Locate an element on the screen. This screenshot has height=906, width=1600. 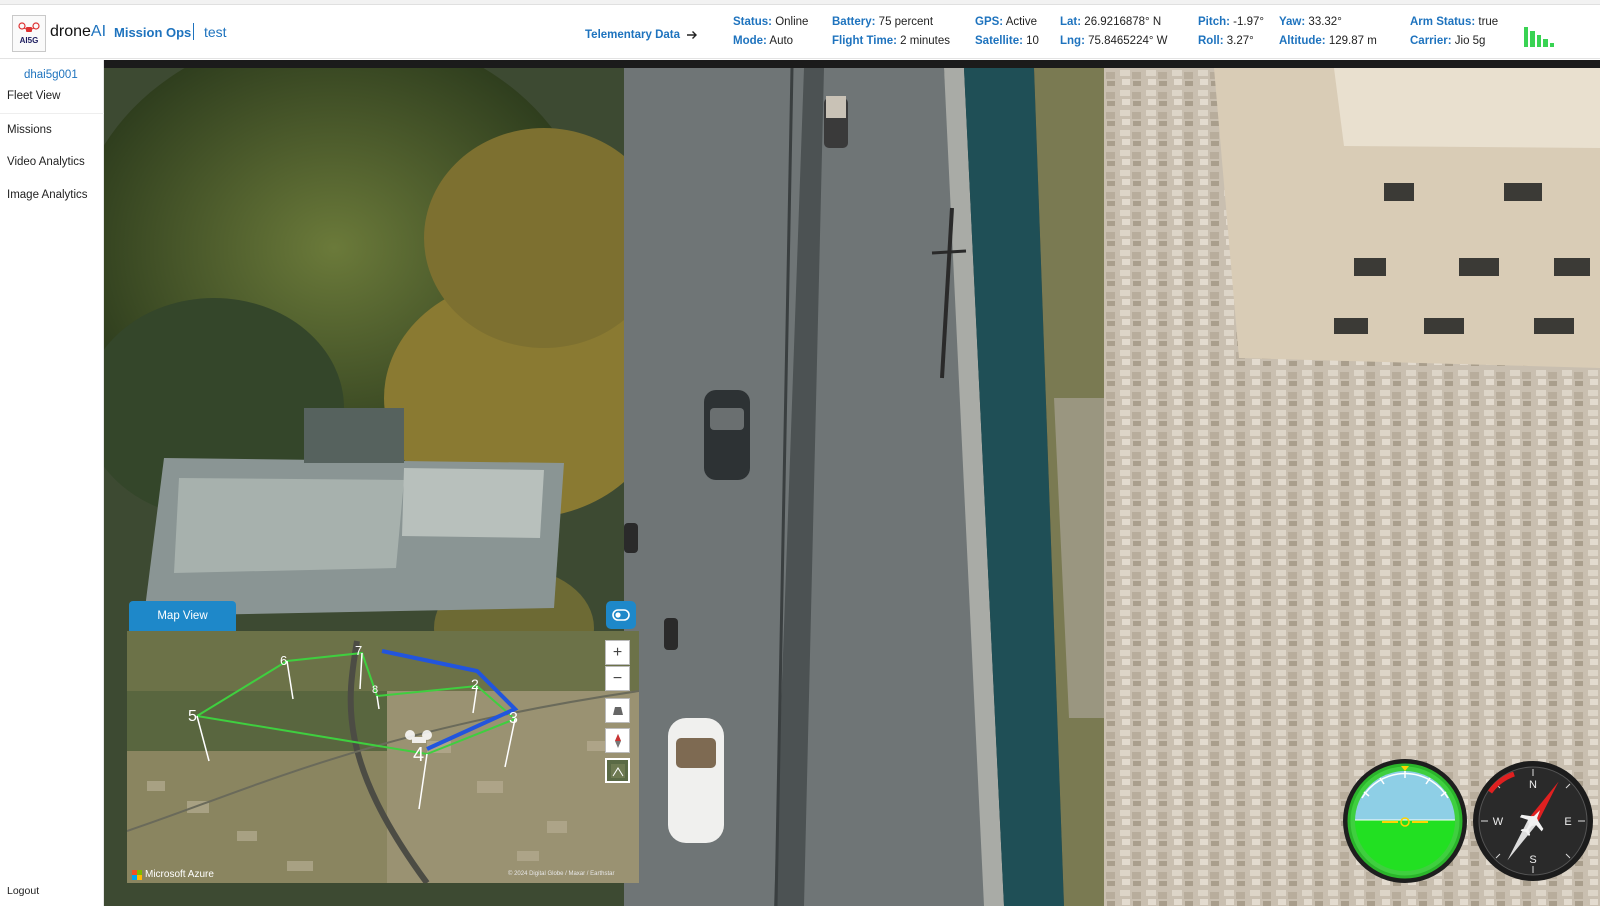
waypoint-label: 4 is located at coordinates (418, 755).